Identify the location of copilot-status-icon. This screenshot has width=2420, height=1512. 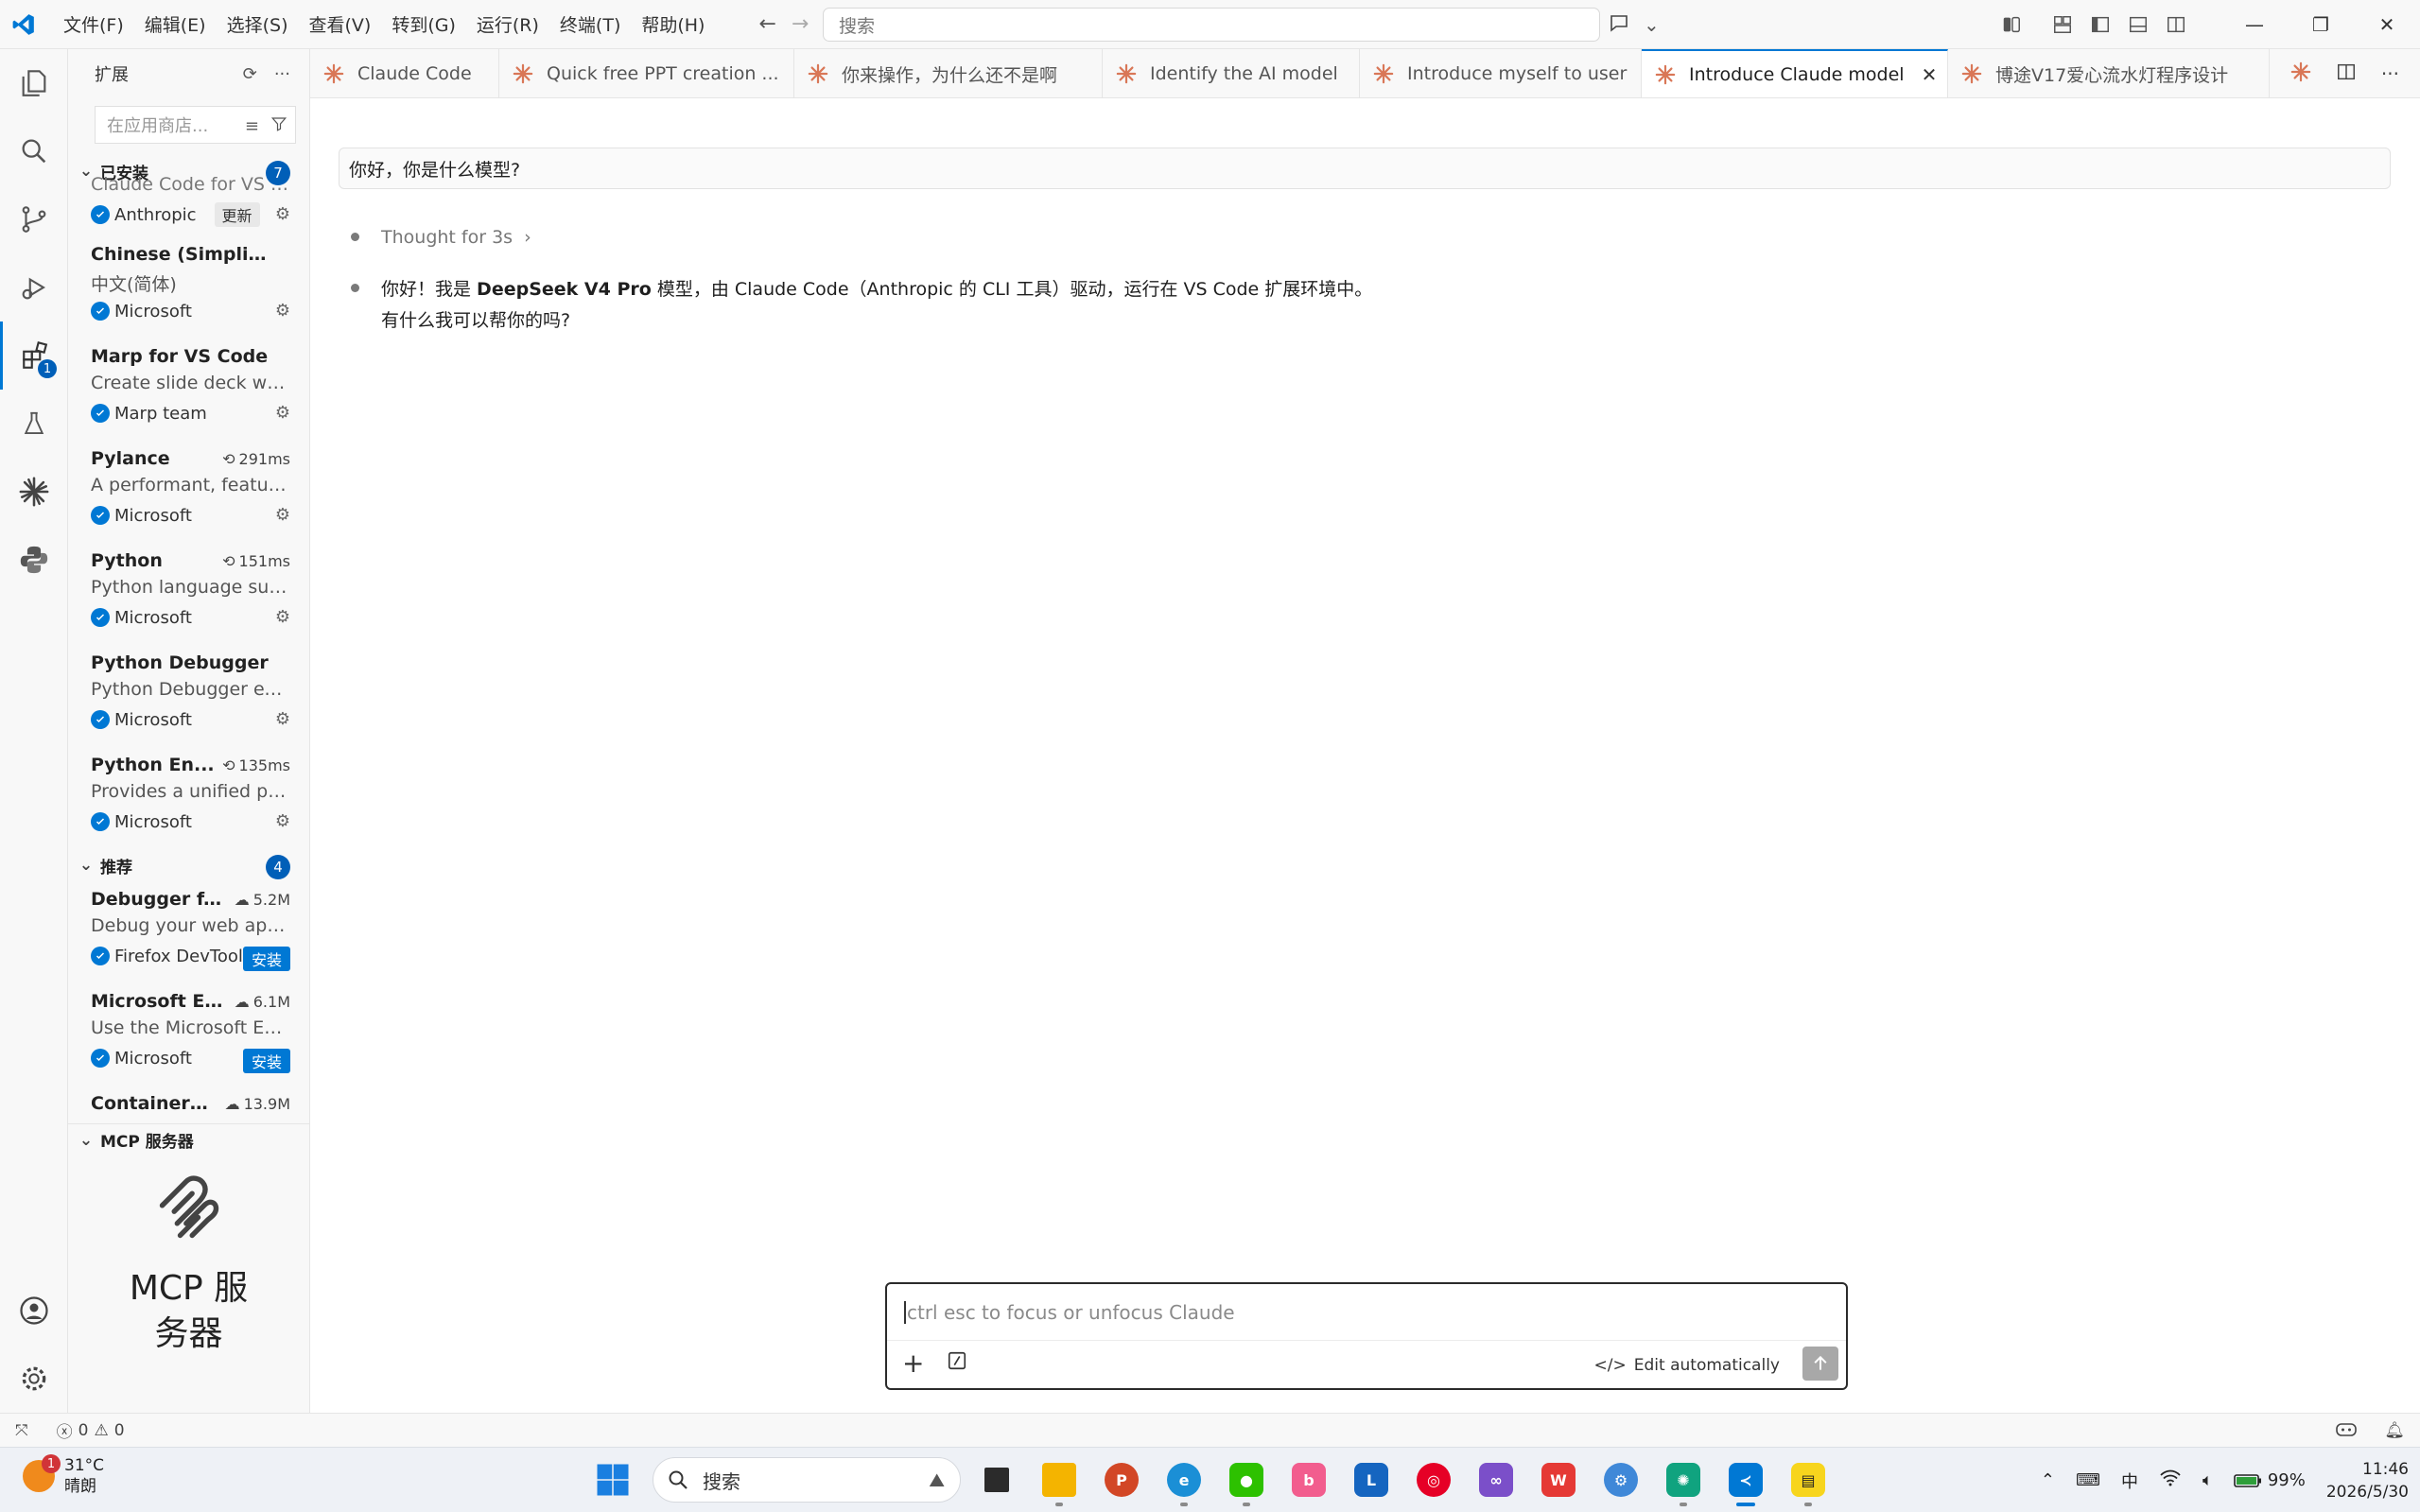
(2346, 1431).